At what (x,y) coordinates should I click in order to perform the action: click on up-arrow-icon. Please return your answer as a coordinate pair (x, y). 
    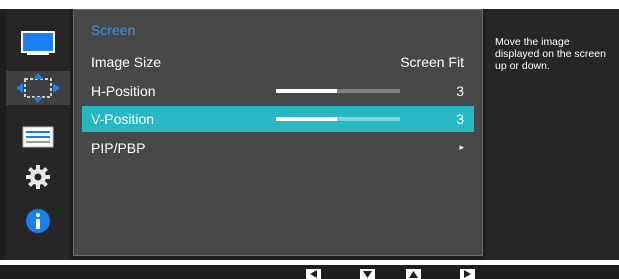
    Looking at the image, I should click on (413, 274).